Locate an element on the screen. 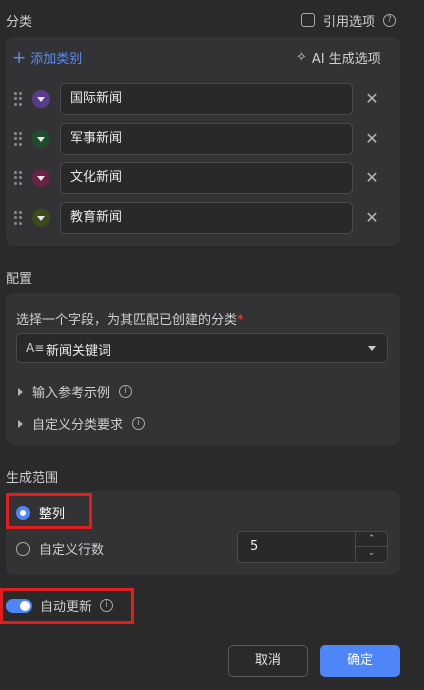  custom-rows-label: 自定义行数 is located at coordinates (72, 550).